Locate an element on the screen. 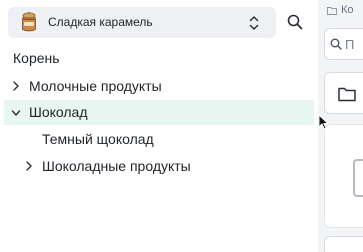 Image resolution: width=363 pixels, height=252 pixels. tree-item-label: Темный щоколад is located at coordinates (98, 139).